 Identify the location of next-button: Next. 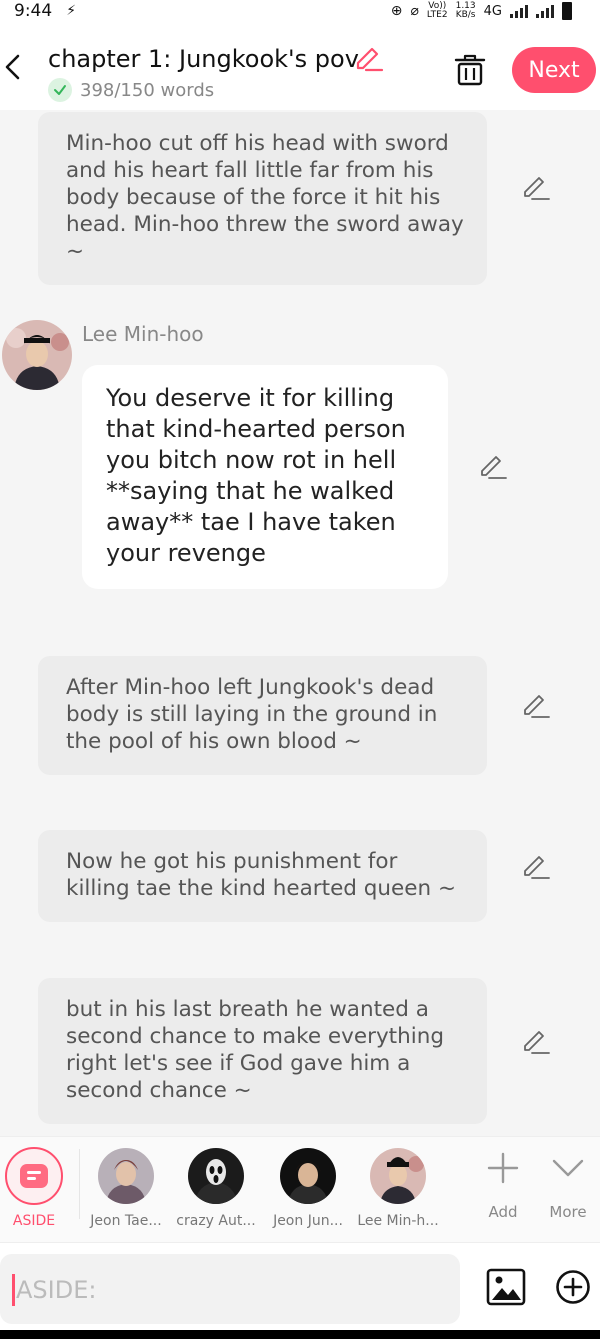
(554, 70).